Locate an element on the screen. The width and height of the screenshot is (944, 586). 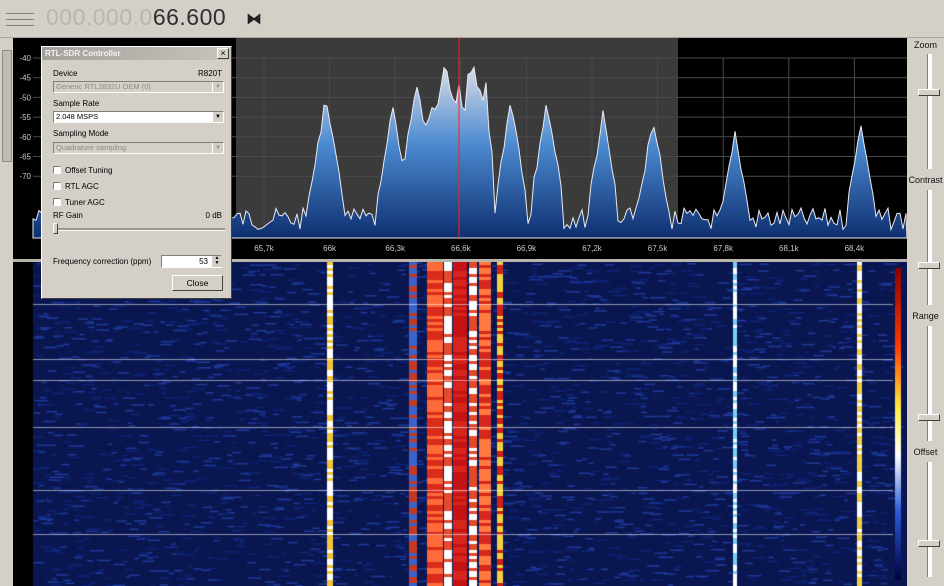
frequency-tick-label: 68,1k is located at coordinates (789, 248).